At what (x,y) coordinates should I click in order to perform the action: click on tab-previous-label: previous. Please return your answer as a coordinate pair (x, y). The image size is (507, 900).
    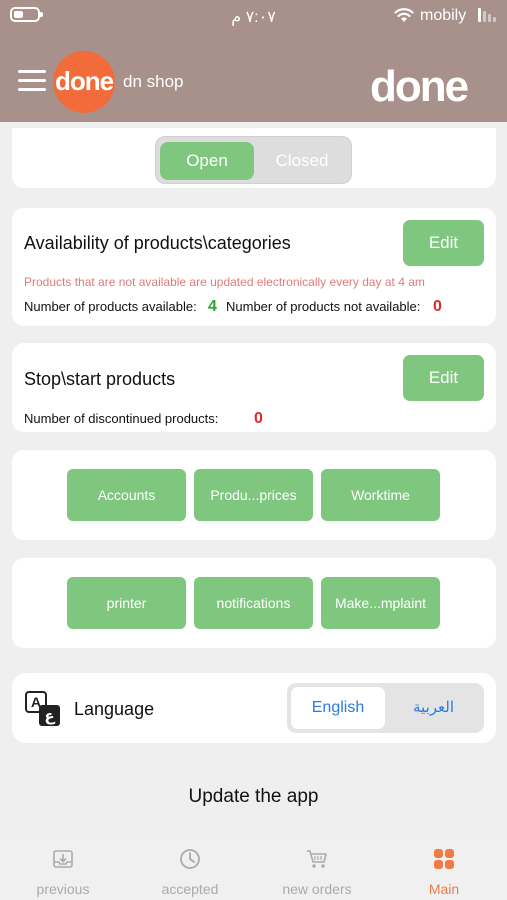
    Looking at the image, I should click on (63, 889).